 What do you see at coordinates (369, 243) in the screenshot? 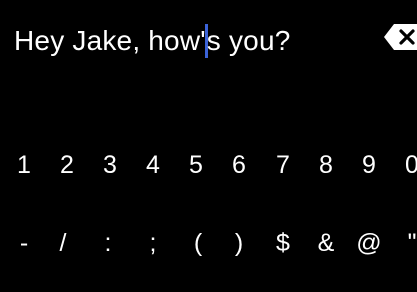
I see `symbol-key-8: @` at bounding box center [369, 243].